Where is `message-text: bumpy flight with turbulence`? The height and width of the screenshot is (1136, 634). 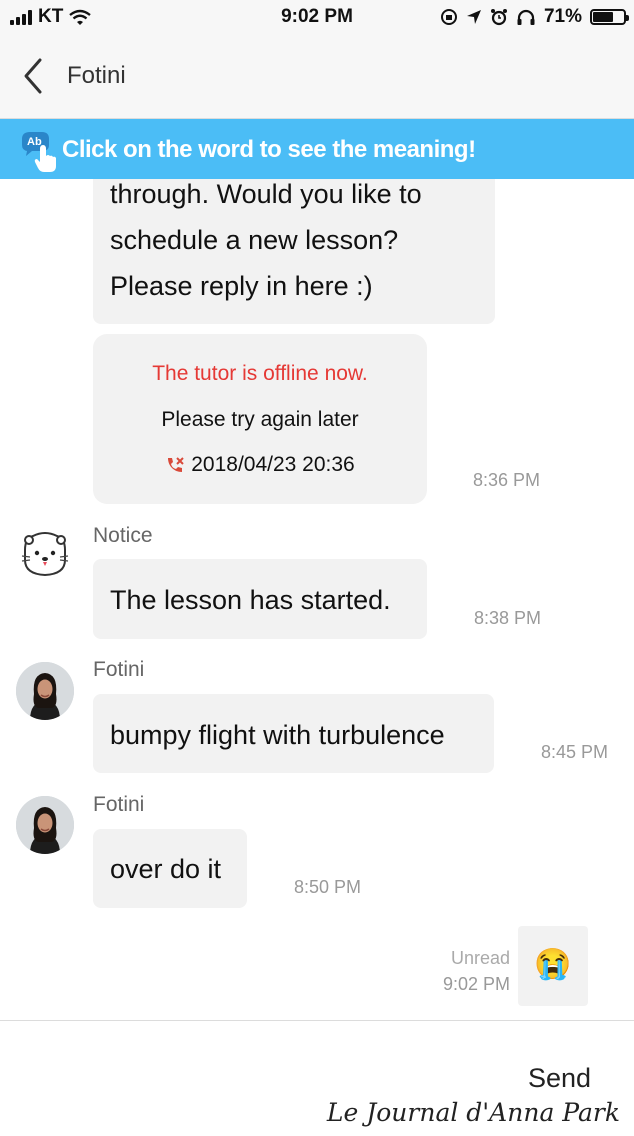
message-text: bumpy flight with turbulence is located at coordinates (277, 735).